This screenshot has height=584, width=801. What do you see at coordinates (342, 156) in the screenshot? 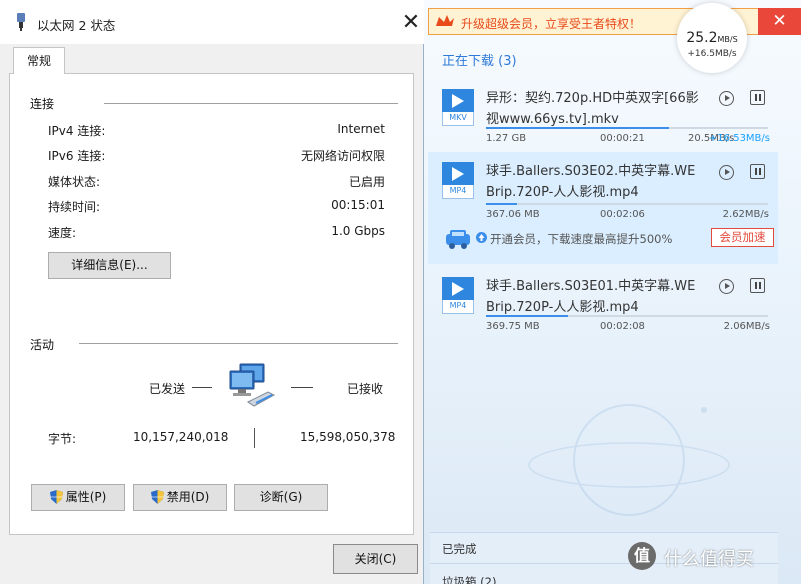
I see `ipv6-value: 无网络访问权限` at bounding box center [342, 156].